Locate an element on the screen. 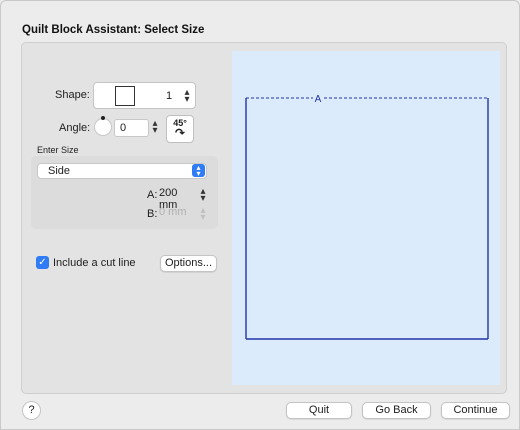 Image resolution: width=520 pixels, height=430 pixels. b-value-input: 0 mm is located at coordinates (176, 213).